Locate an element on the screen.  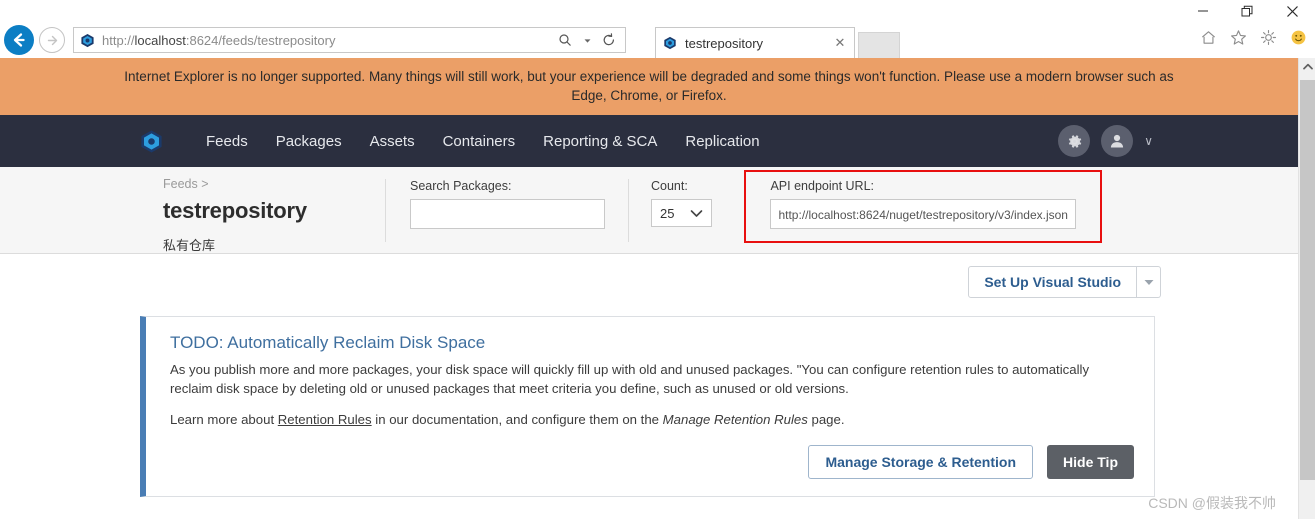
feedback-smiley-icon is located at coordinates (1298, 37).